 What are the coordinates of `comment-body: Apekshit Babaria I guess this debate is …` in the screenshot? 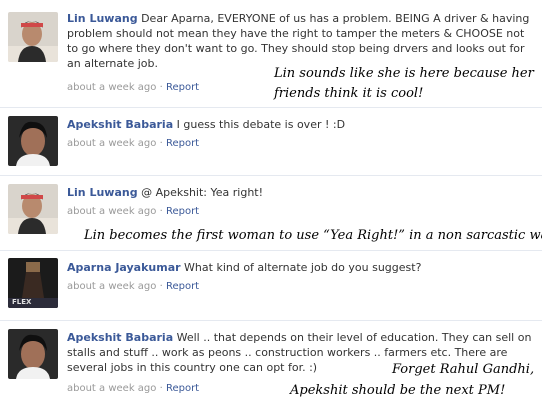 It's located at (301, 124).